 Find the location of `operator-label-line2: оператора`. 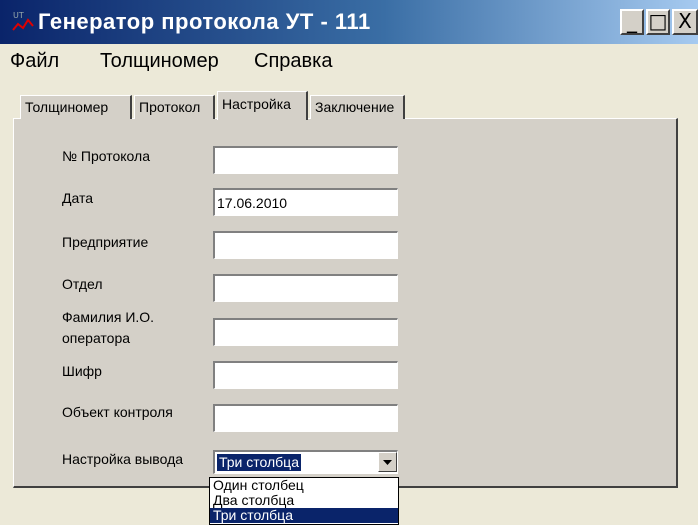

operator-label-line2: оператора is located at coordinates (96, 338).